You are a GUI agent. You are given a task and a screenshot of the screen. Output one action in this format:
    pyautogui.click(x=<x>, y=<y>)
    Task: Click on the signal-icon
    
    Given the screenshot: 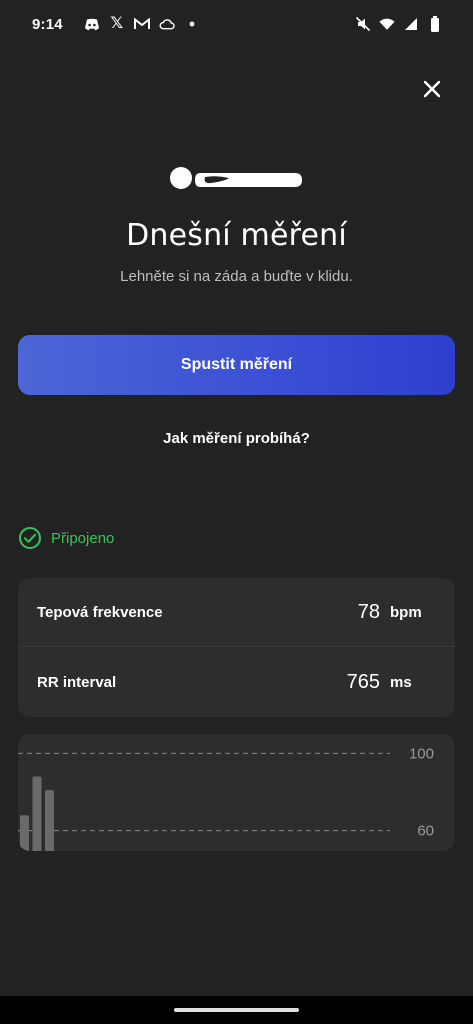 What is the action you would take?
    pyautogui.click(x=411, y=24)
    